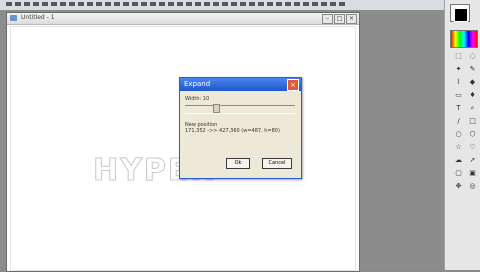 The image size is (480, 272). I want to click on cloud-icon: ☁, so click(458, 160).